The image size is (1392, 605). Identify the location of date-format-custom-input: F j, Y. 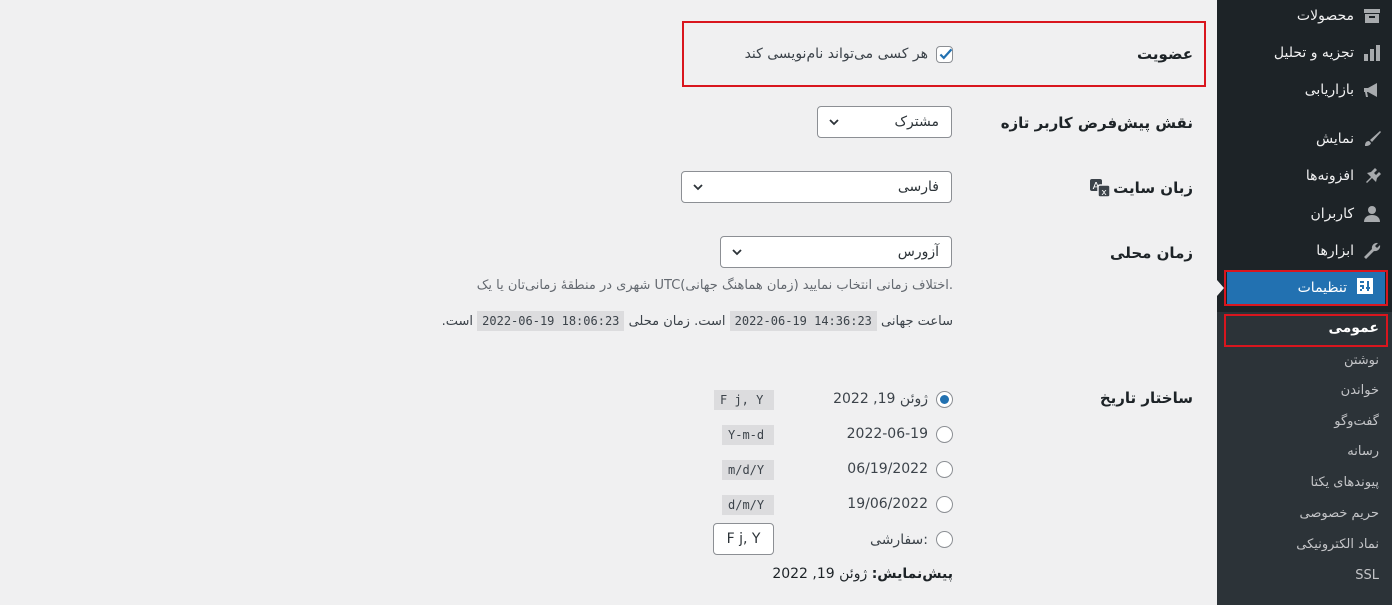
(743, 539).